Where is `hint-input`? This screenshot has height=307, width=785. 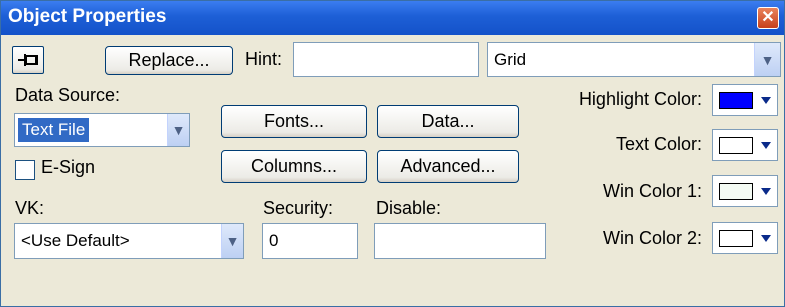 hint-input is located at coordinates (386, 59).